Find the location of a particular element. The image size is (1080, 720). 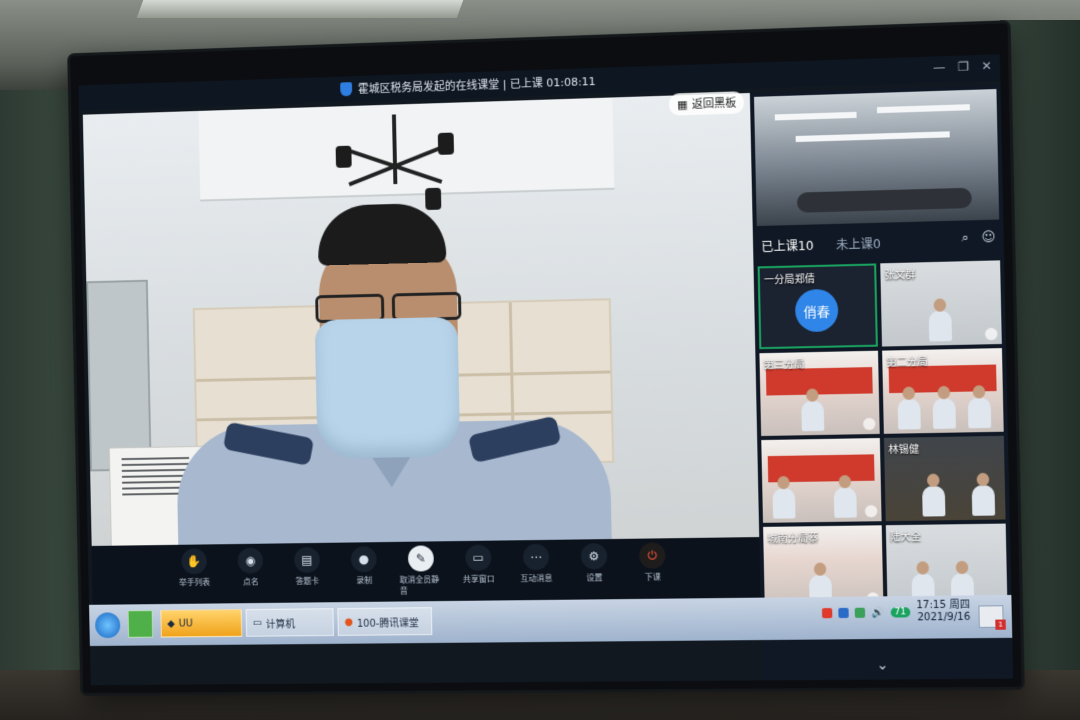

raise-hand-list-button: ✋ 举手列表 is located at coordinates (194, 568).